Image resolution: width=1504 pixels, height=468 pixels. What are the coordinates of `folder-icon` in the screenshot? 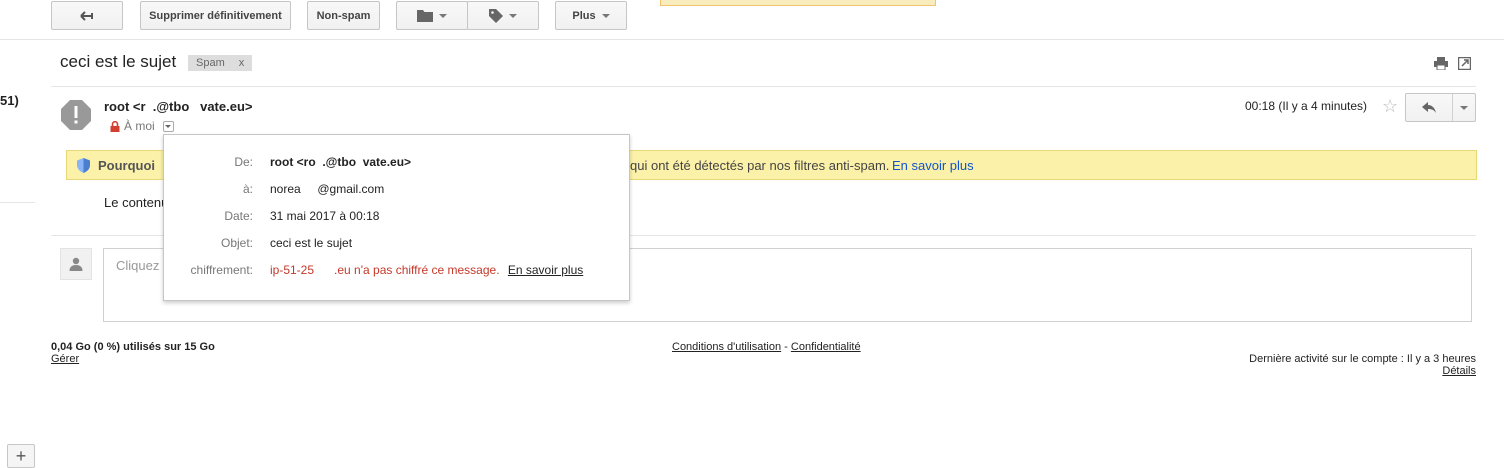 It's located at (425, 16).